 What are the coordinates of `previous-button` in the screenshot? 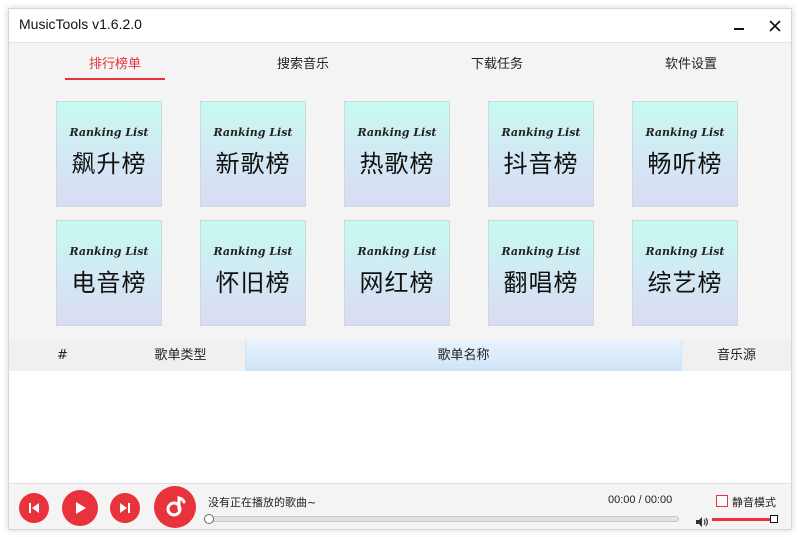 It's located at (34, 508).